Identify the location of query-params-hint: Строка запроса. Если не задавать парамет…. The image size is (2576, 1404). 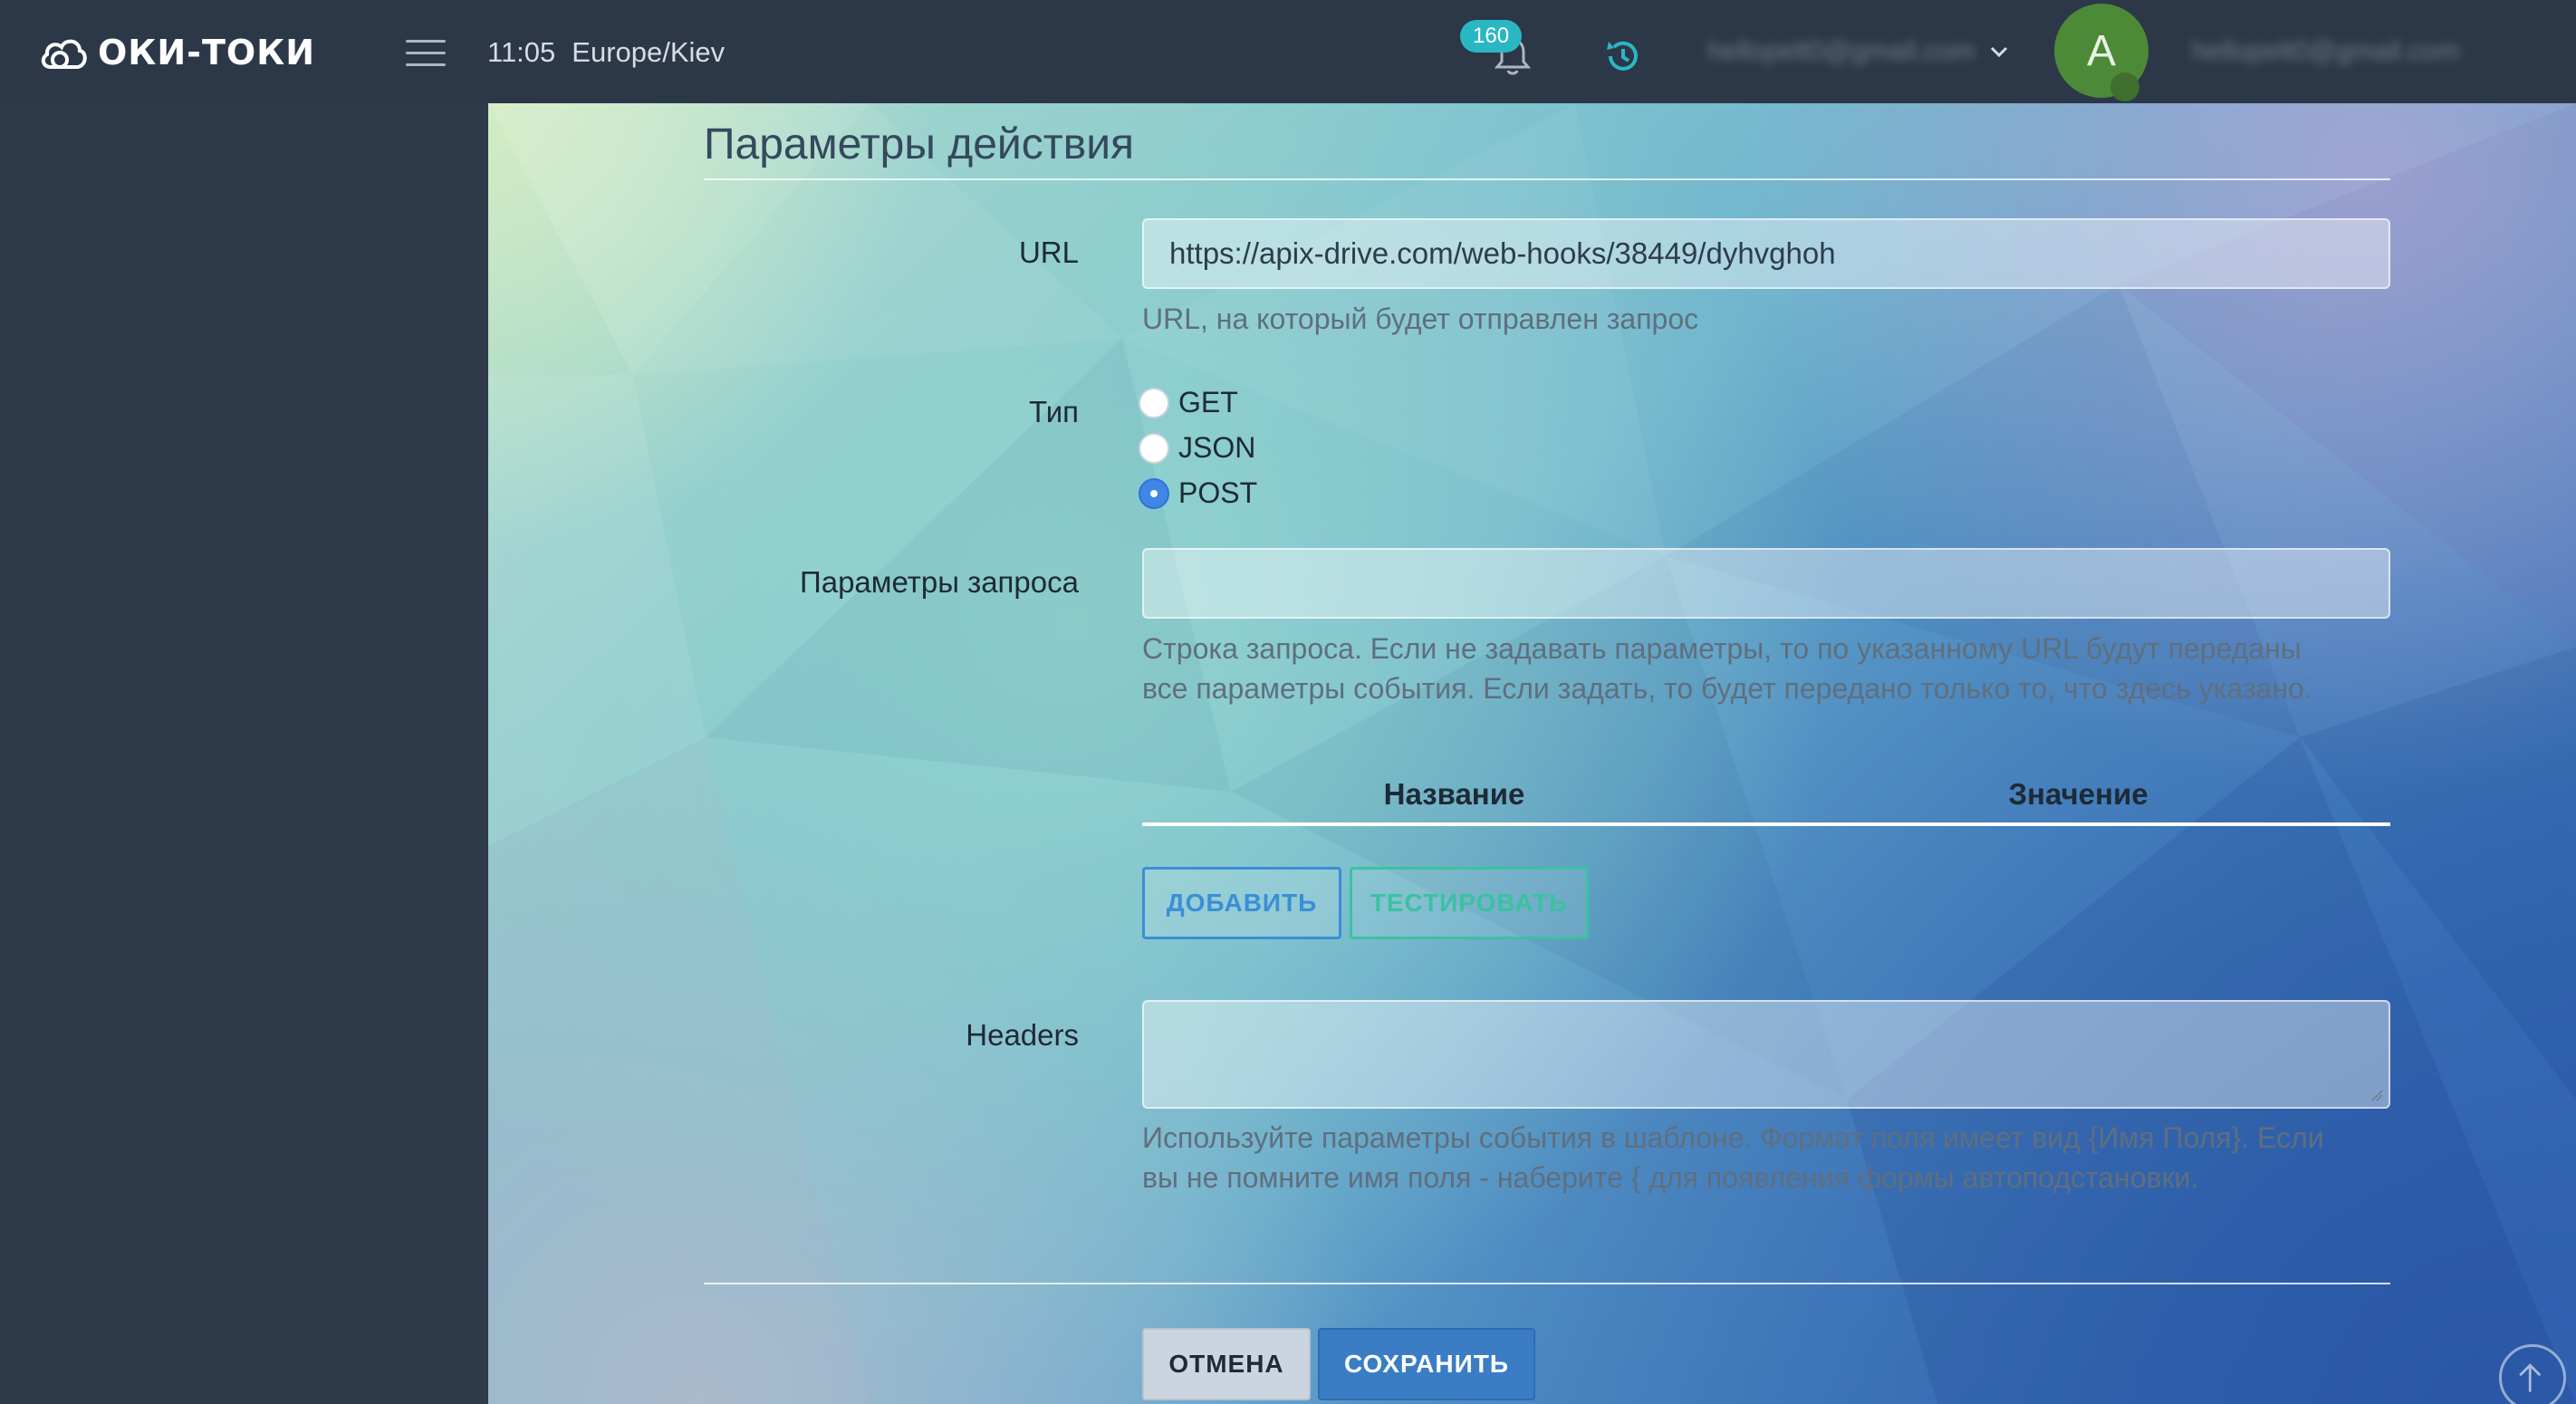
(1776, 668).